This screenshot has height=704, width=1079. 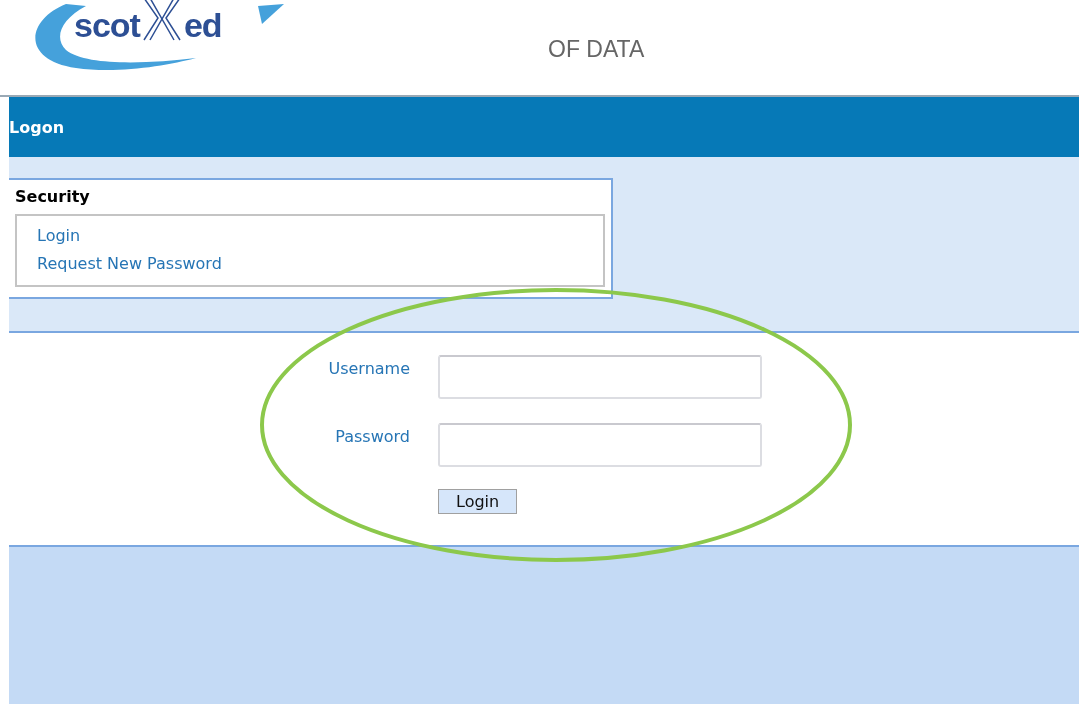 What do you see at coordinates (59, 235) in the screenshot?
I see `security-link: Login` at bounding box center [59, 235].